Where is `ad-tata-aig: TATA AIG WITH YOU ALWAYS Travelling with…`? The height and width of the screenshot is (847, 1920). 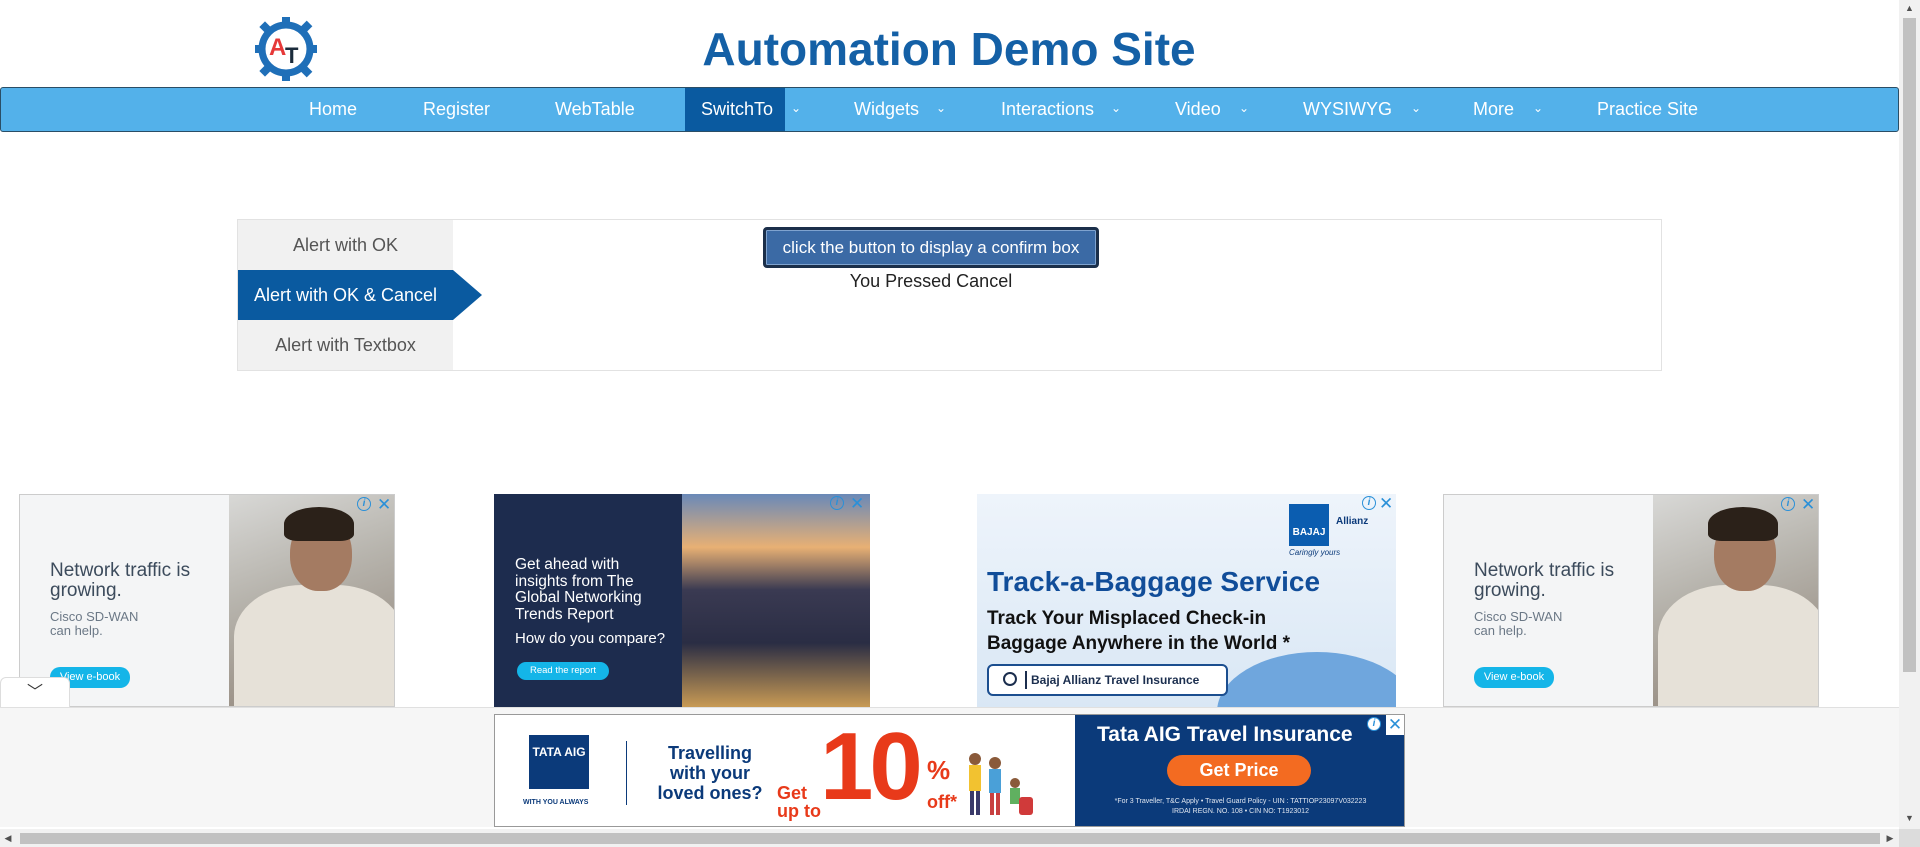 ad-tata-aig: TATA AIG WITH YOU ALWAYS Travelling with… is located at coordinates (949, 770).